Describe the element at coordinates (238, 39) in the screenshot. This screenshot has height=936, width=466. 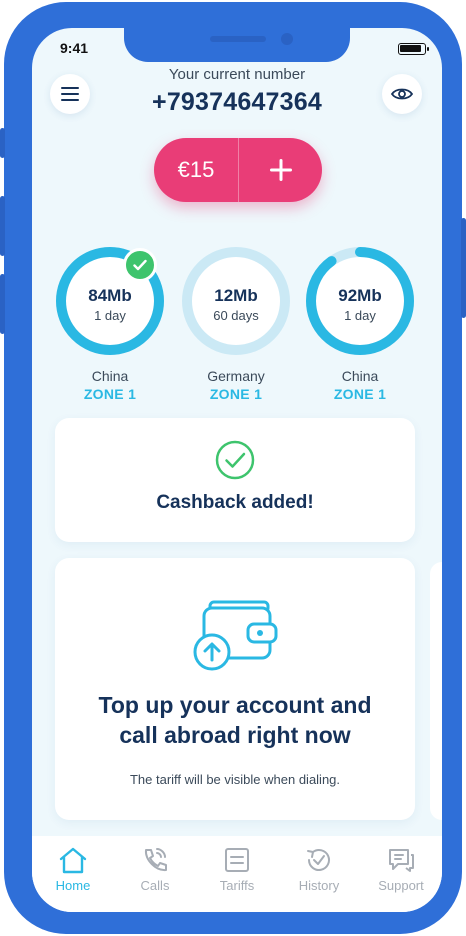
I see `speaker-grille` at that location.